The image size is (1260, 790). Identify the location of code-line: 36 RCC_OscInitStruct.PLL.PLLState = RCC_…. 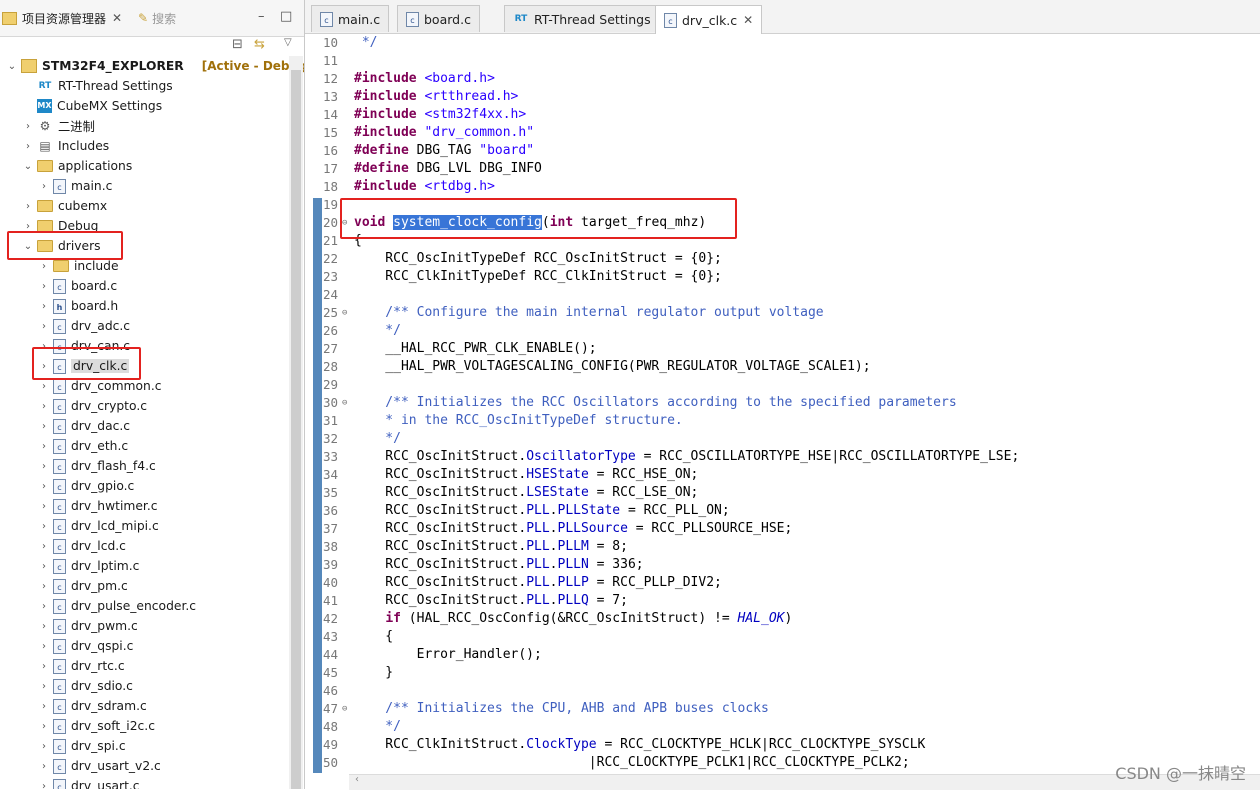
(782, 511).